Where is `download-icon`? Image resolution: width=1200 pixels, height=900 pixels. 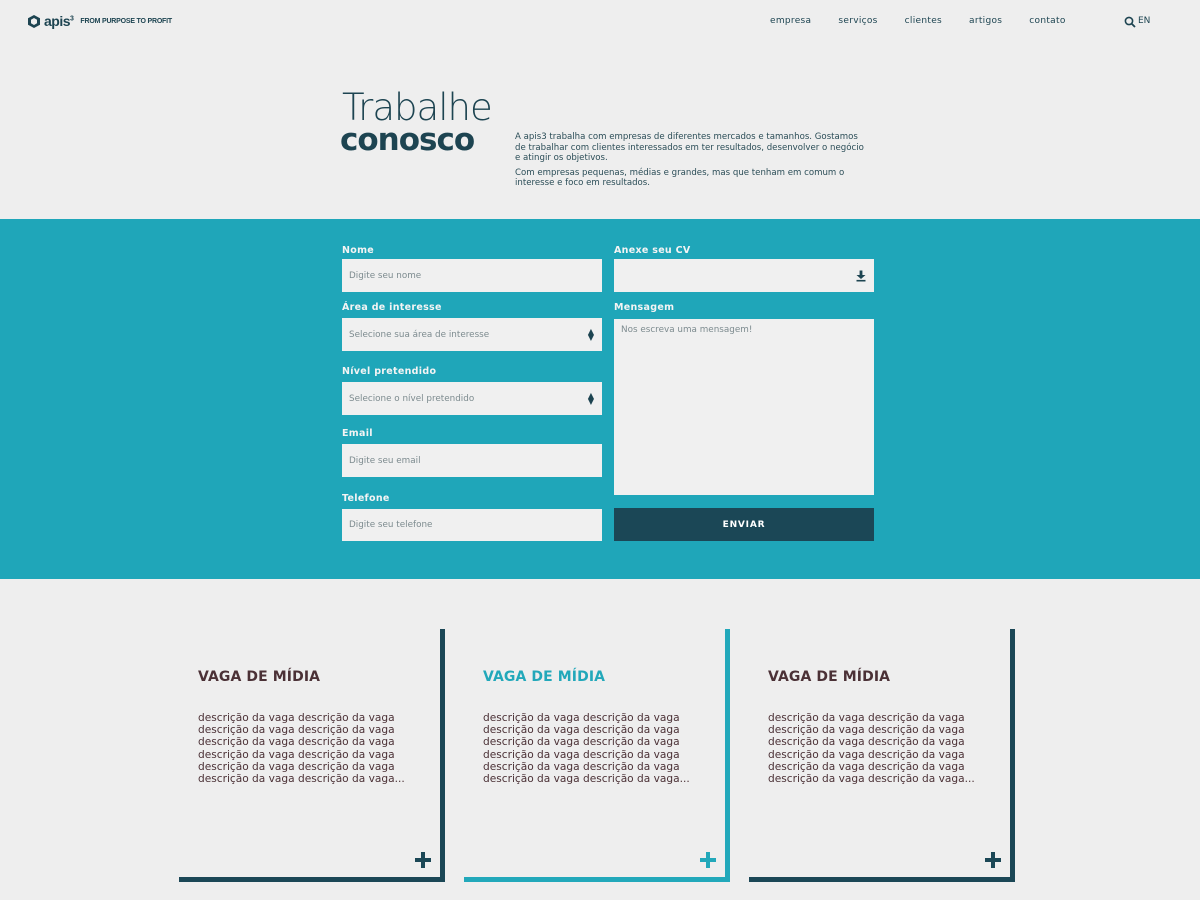 download-icon is located at coordinates (861, 275).